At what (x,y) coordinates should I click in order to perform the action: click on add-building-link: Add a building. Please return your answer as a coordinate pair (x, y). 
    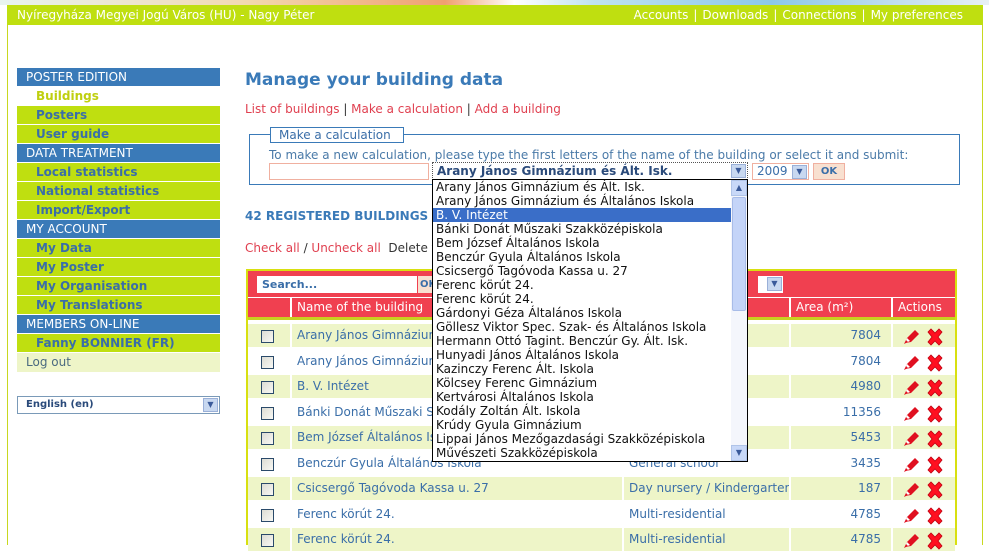
    Looking at the image, I should click on (518, 109).